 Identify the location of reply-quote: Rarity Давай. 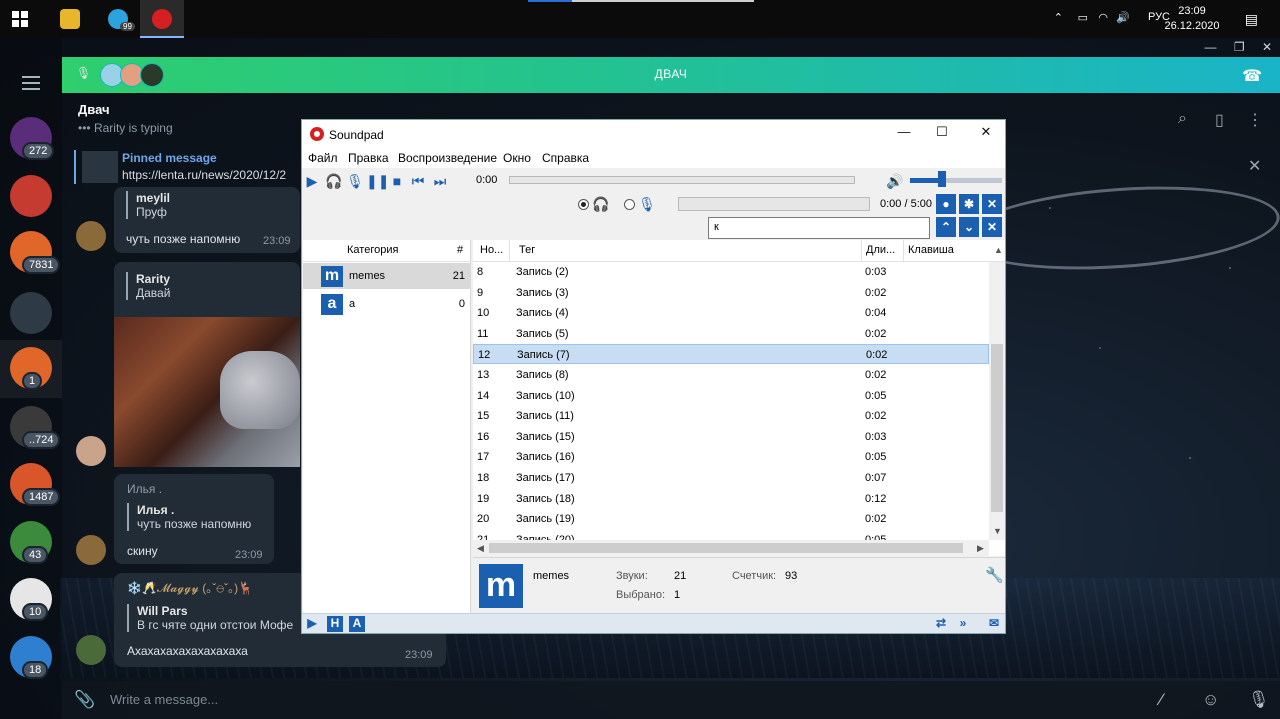
(148, 286).